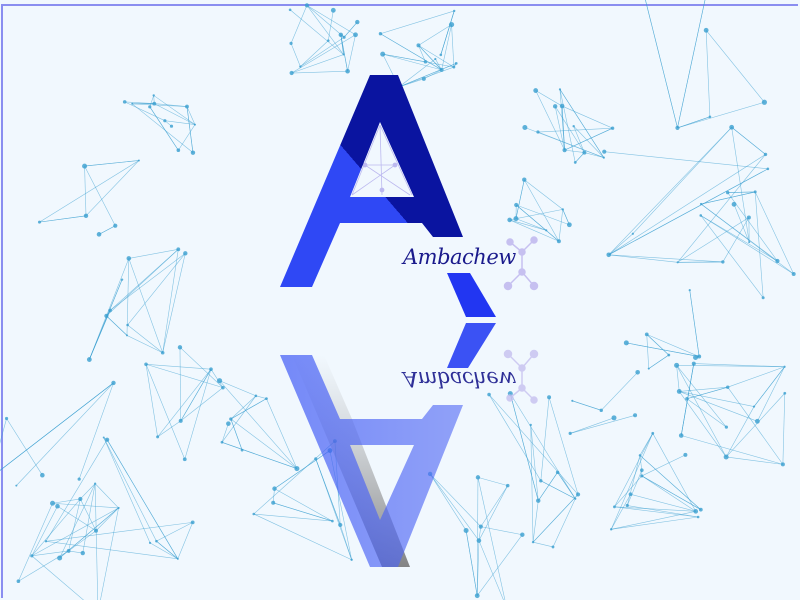  I want to click on brand-name: Ambachew, so click(458, 257).